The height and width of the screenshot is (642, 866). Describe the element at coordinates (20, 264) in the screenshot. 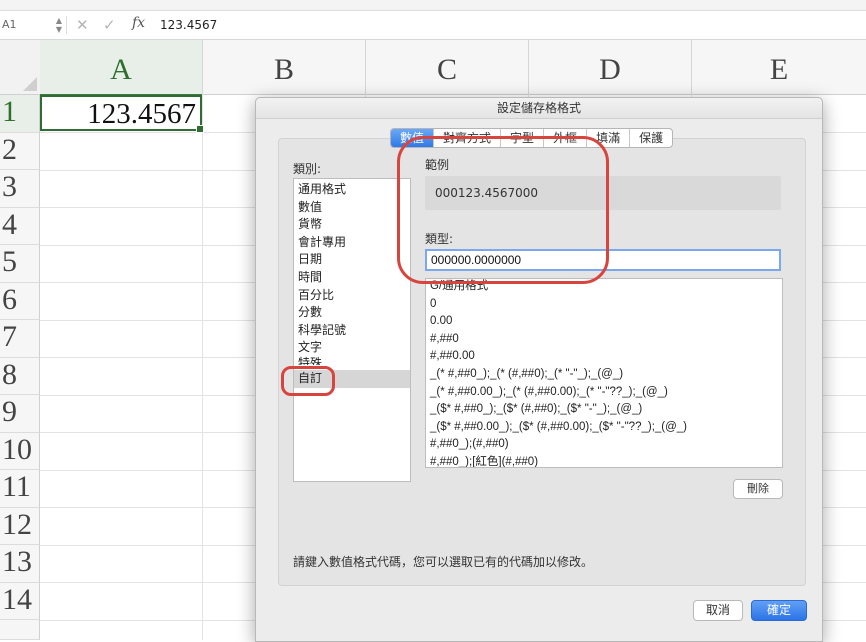

I see `row-header-5: 5` at that location.